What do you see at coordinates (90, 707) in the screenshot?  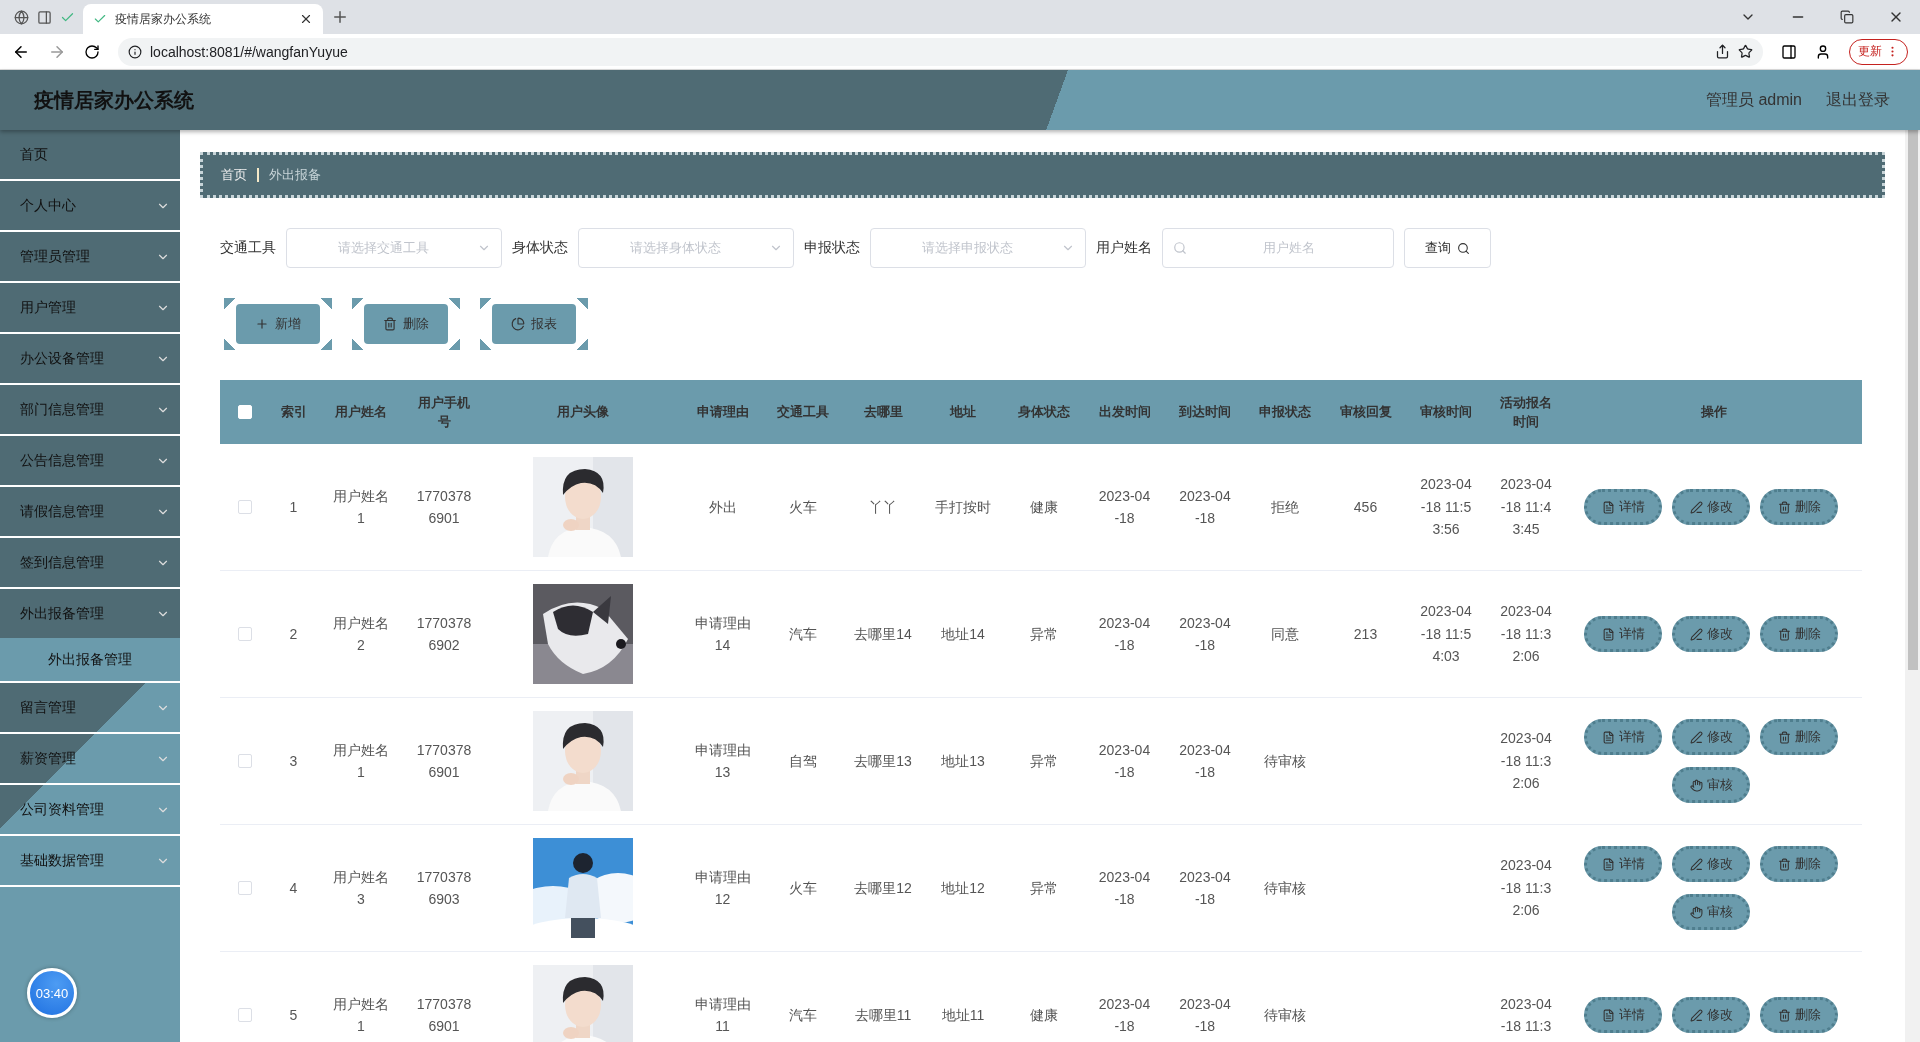 I see `menu-item: 留言管理` at bounding box center [90, 707].